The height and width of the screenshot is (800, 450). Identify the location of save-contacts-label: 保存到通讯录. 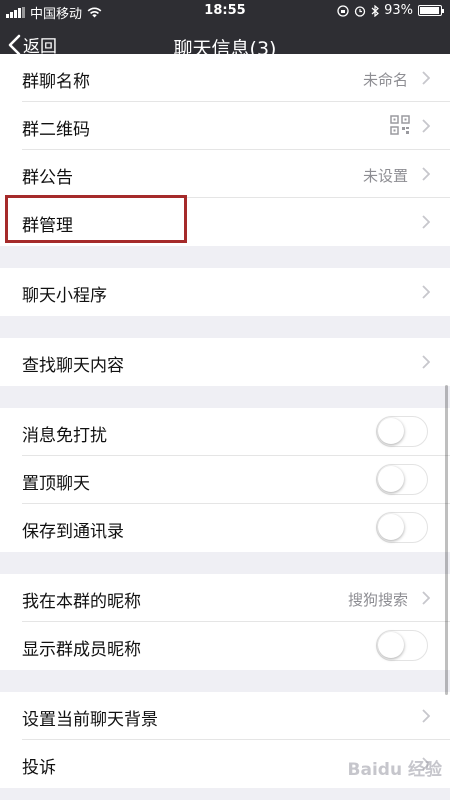
(73, 532).